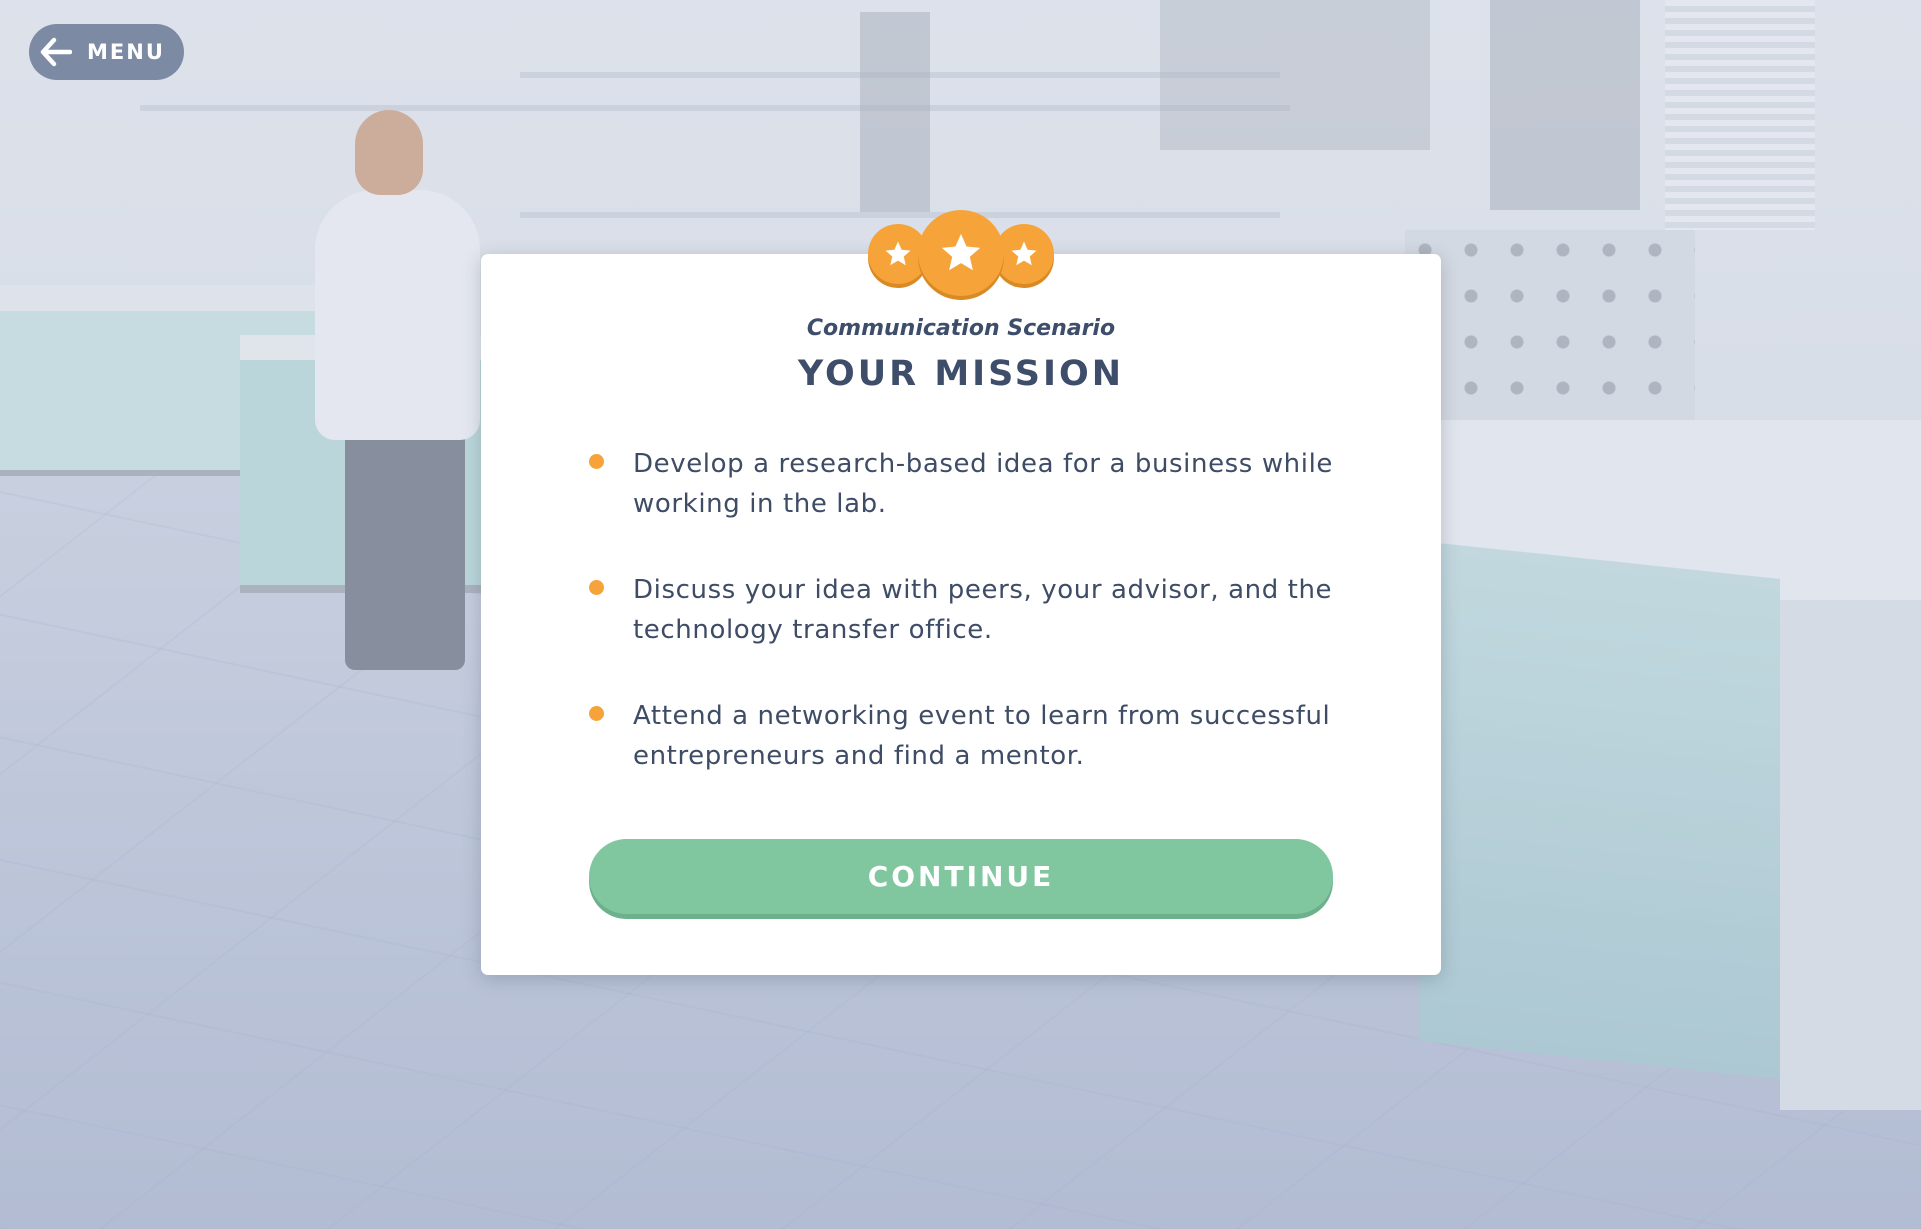 The height and width of the screenshot is (1229, 1921). What do you see at coordinates (961, 876) in the screenshot?
I see `continue-button: CONTINUE` at bounding box center [961, 876].